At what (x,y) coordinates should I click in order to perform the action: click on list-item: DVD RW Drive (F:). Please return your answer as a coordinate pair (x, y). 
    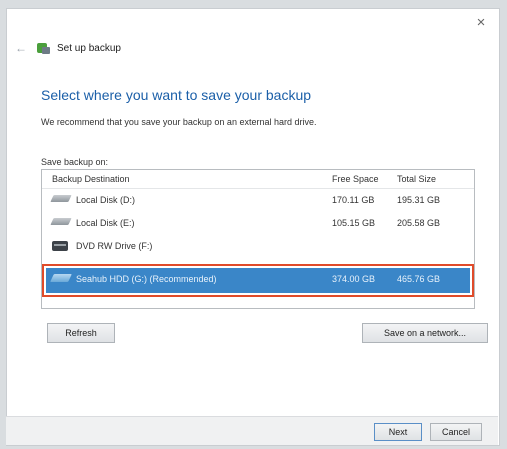
    Looking at the image, I should click on (258, 246).